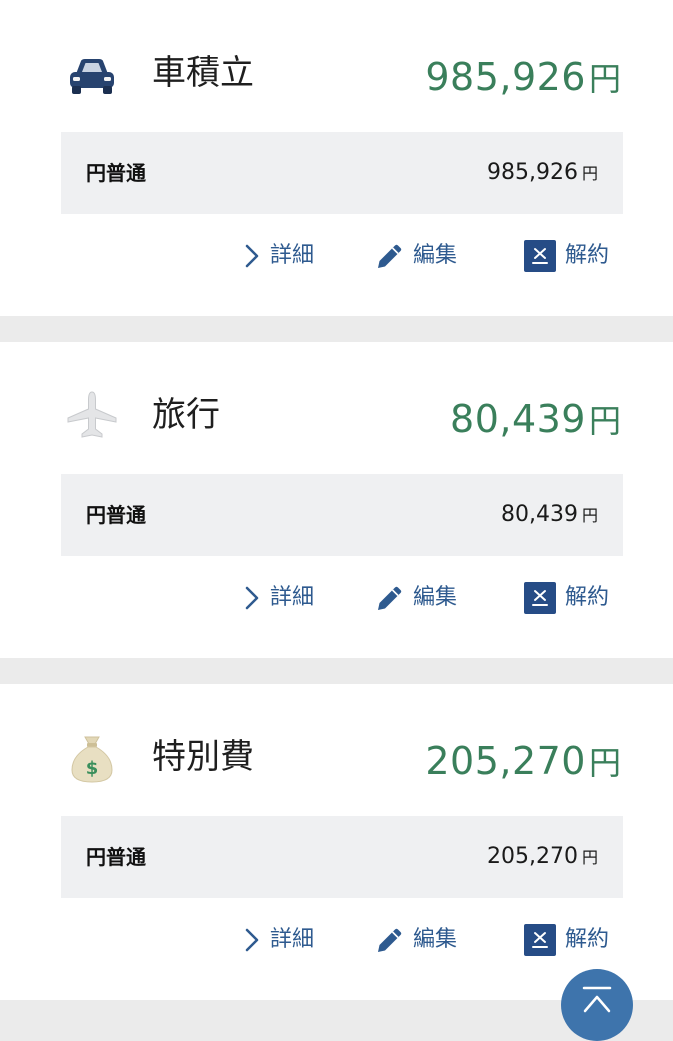 This screenshot has width=673, height=1041. Describe the element at coordinates (532, 856) in the screenshot. I see `account-balance-value: 205,270` at that location.